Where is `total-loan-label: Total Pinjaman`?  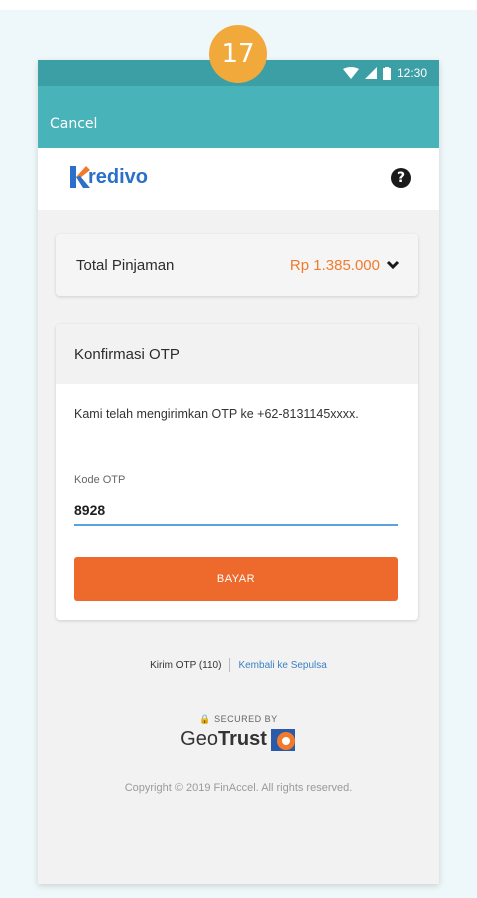
total-loan-label: Total Pinjaman is located at coordinates (125, 265).